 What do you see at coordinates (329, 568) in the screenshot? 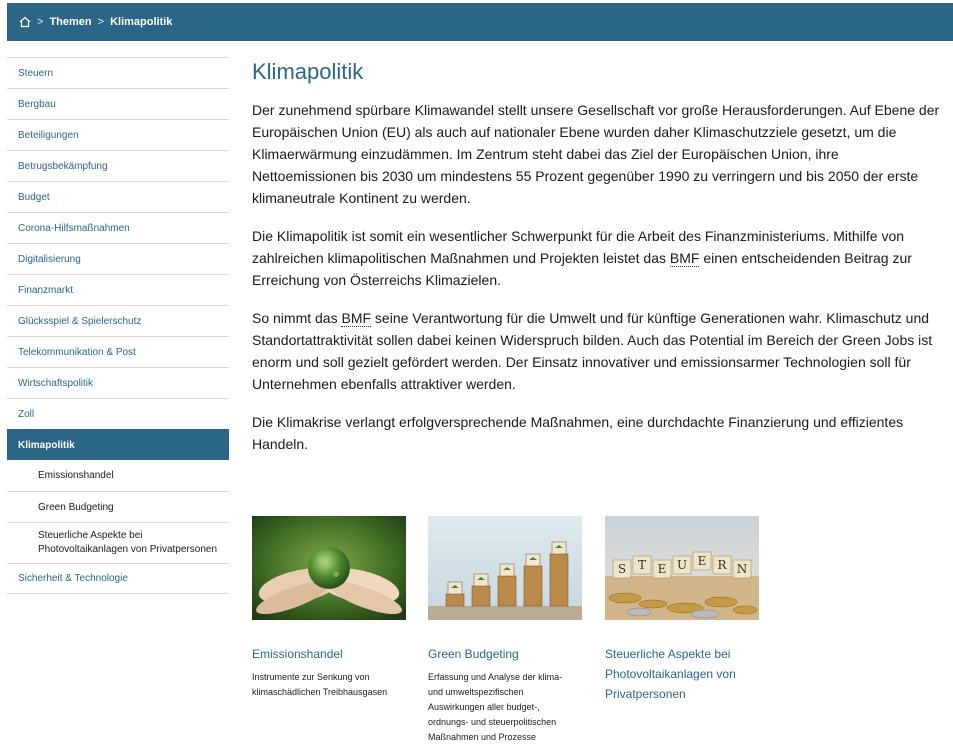
I see `hands-globe-image` at bounding box center [329, 568].